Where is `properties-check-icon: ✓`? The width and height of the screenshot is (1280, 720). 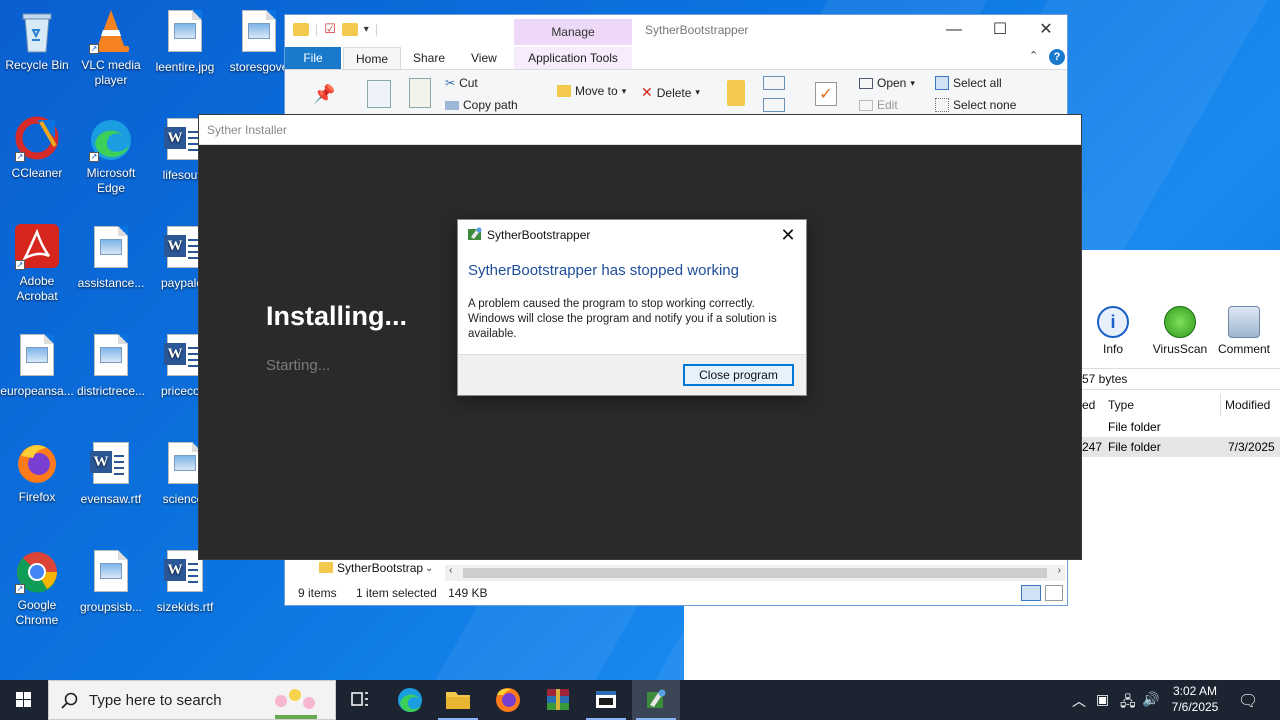
properties-check-icon: ✓ is located at coordinates (826, 94).